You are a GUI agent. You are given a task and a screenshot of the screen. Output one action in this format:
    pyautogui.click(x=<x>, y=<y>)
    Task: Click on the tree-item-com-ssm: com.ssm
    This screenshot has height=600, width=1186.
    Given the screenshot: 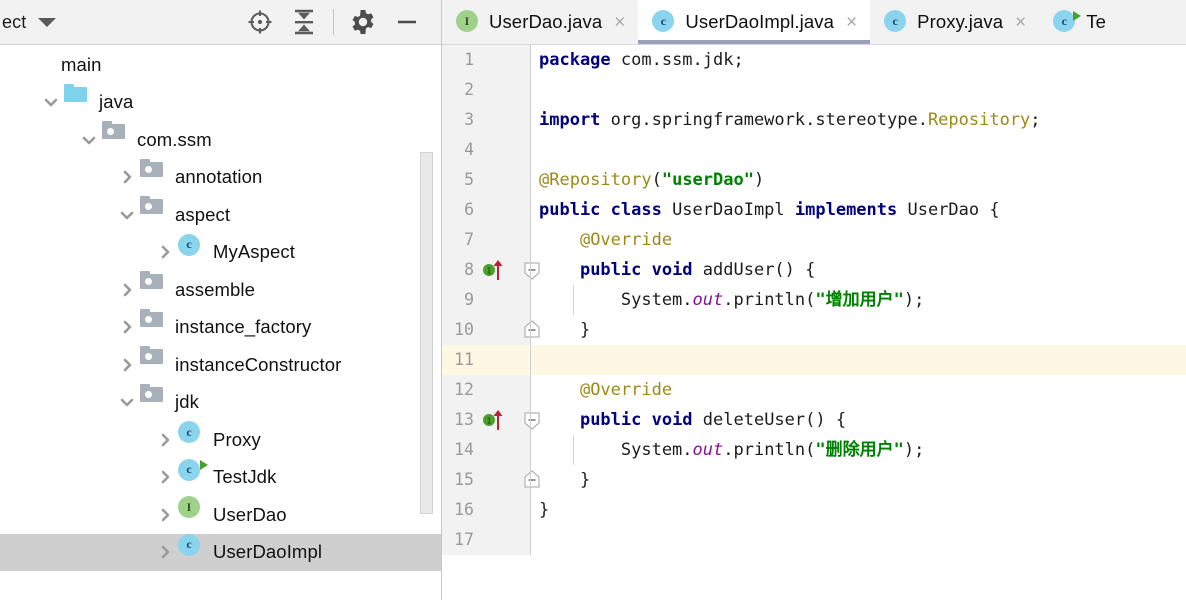 What is the action you would take?
    pyautogui.click(x=220, y=140)
    